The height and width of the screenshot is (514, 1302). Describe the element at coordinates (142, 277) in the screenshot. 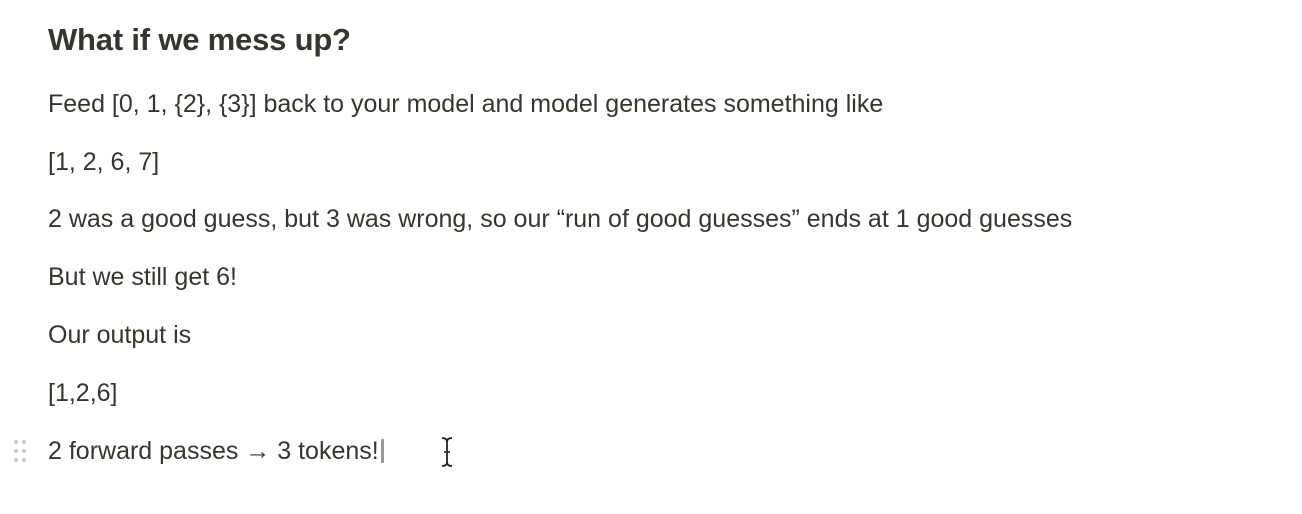

I see `paragraph-block-4: But we still get 6!` at that location.